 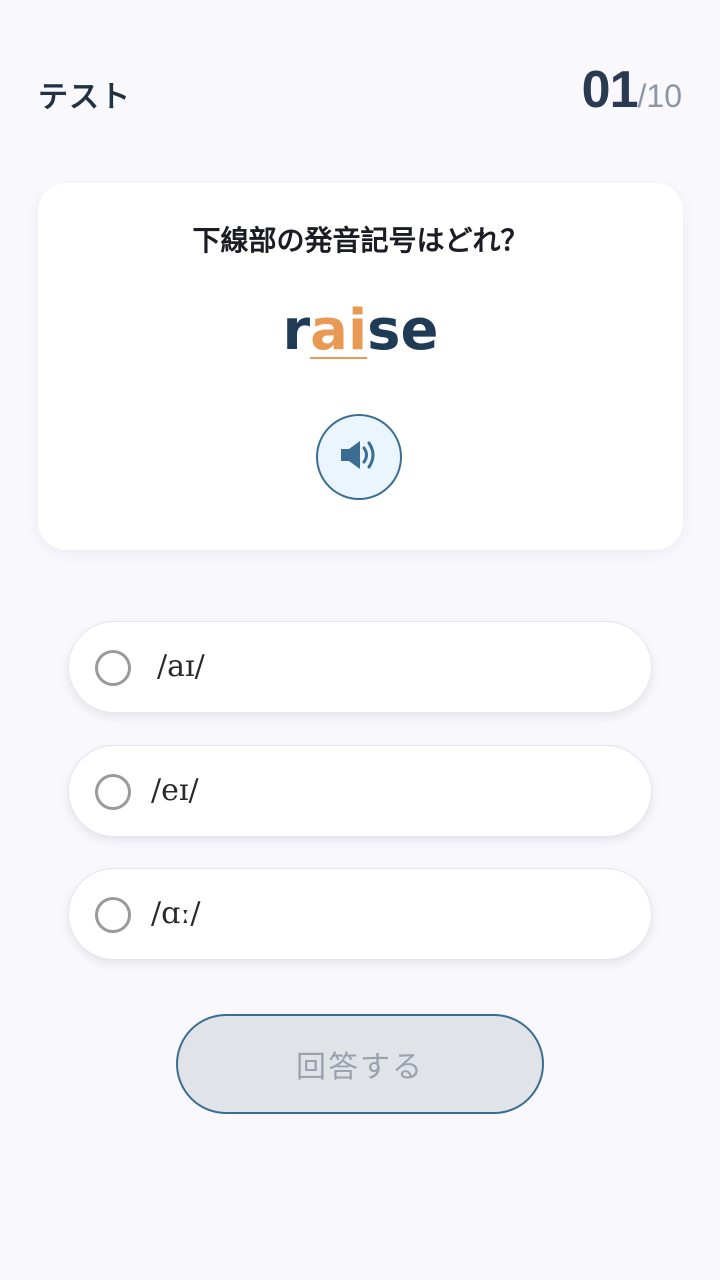 I want to click on answer-option-3: /ɑː/, so click(x=360, y=914).